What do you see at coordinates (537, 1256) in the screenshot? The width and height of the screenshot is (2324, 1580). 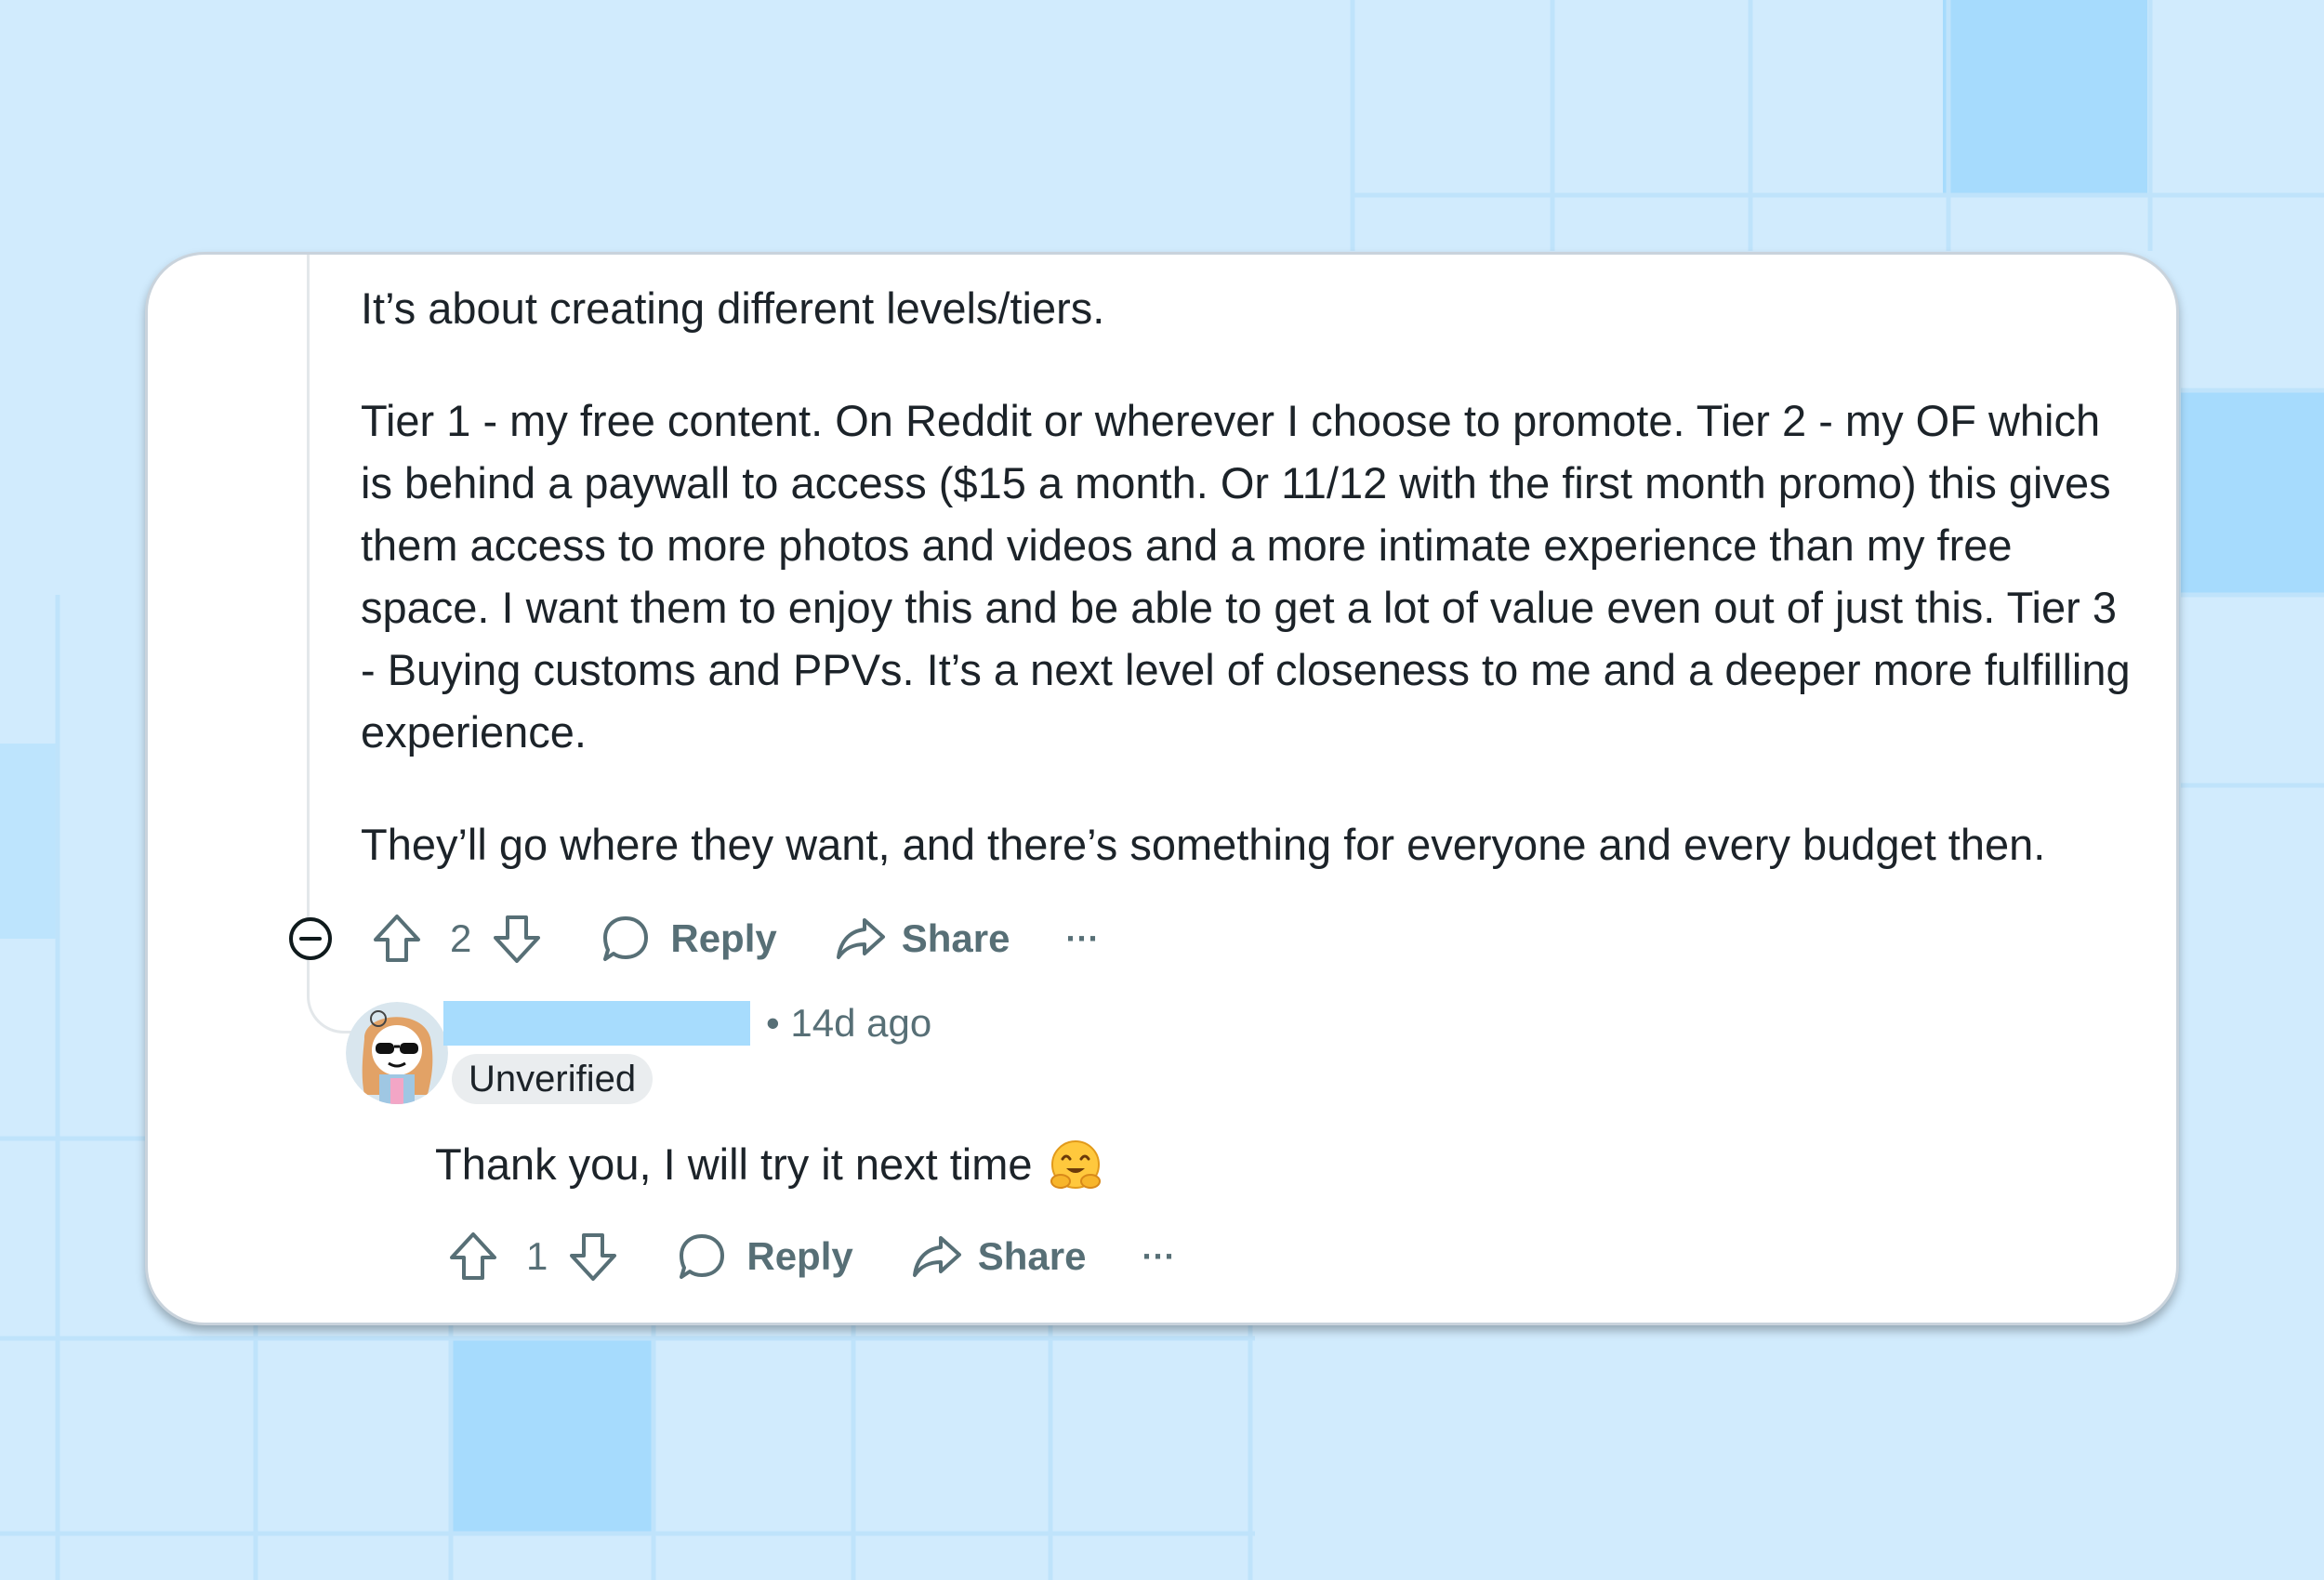 I see `vote-score: 1` at bounding box center [537, 1256].